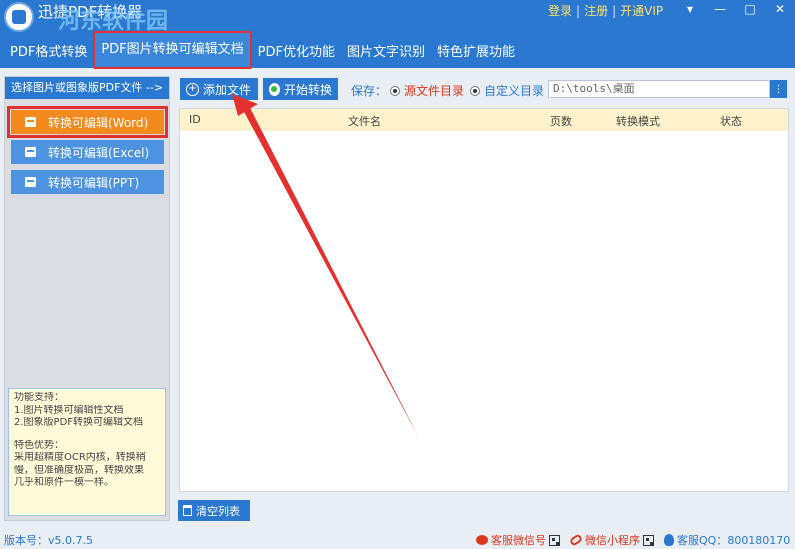  What do you see at coordinates (64, 482) in the screenshot?
I see `info-line: 几乎和原件一模一样。` at bounding box center [64, 482].